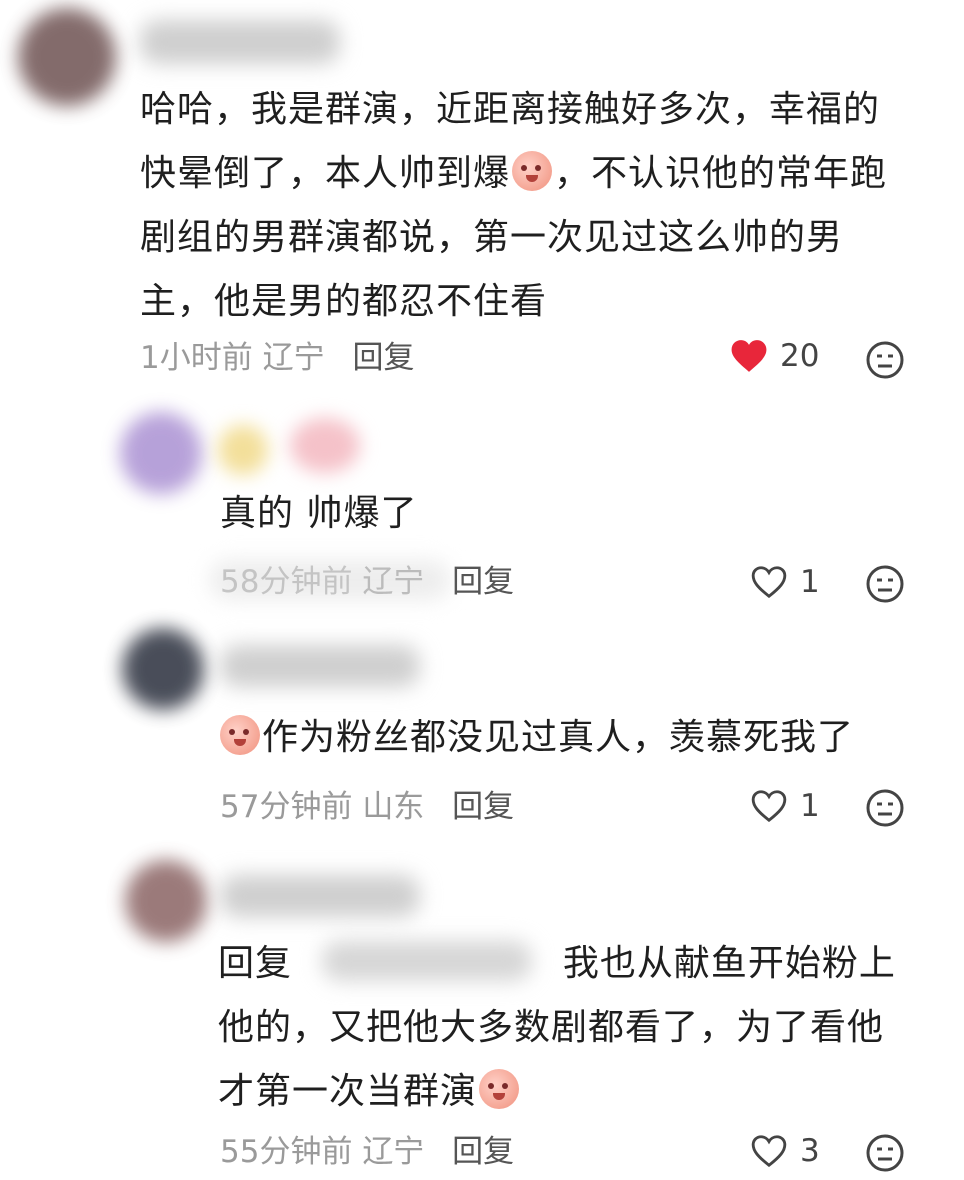 The image size is (964, 1180). Describe the element at coordinates (286, 807) in the screenshot. I see `timestamp: 57分钟前` at that location.